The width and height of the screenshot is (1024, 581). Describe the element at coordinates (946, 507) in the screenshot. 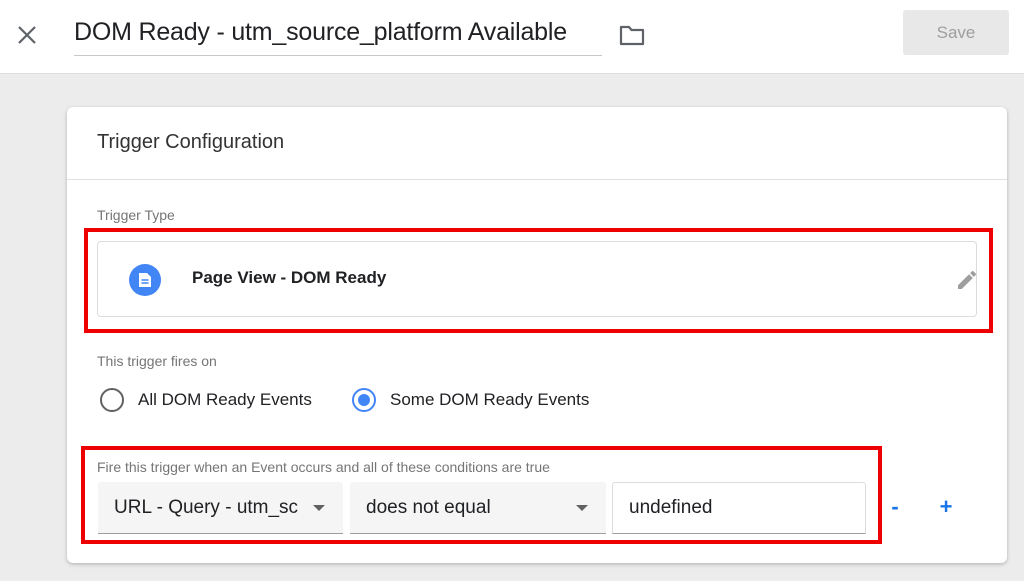

I see `add-condition-button: +` at that location.